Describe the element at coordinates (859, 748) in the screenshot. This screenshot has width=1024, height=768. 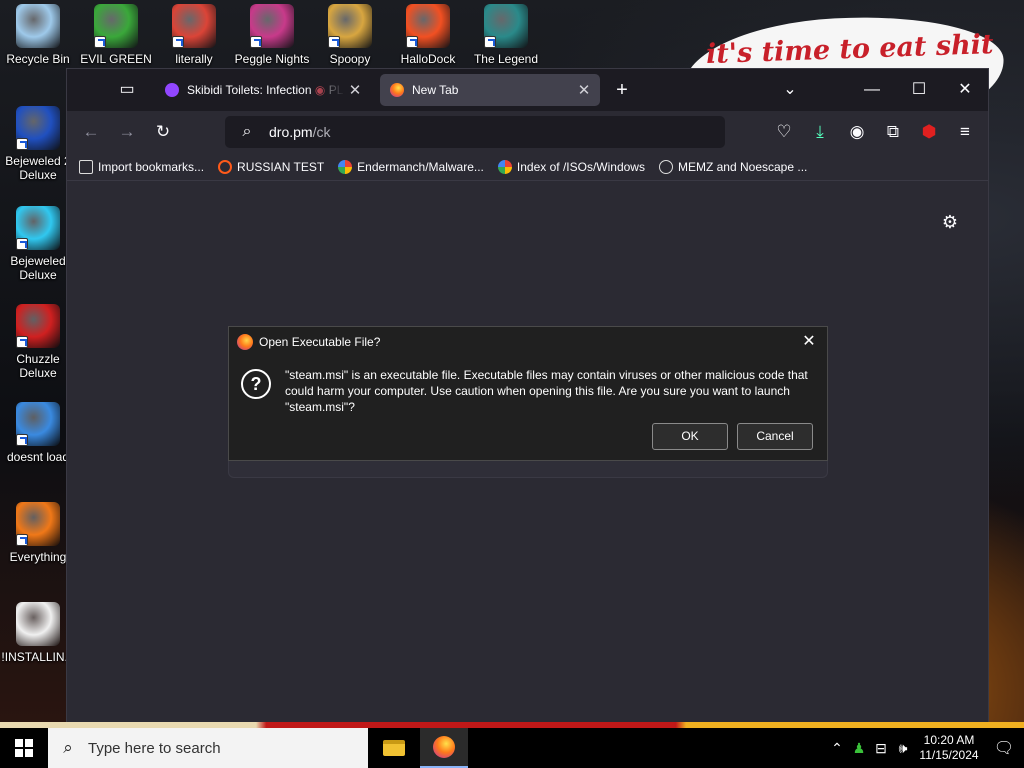
I see `user-status-icon: ♟` at that location.